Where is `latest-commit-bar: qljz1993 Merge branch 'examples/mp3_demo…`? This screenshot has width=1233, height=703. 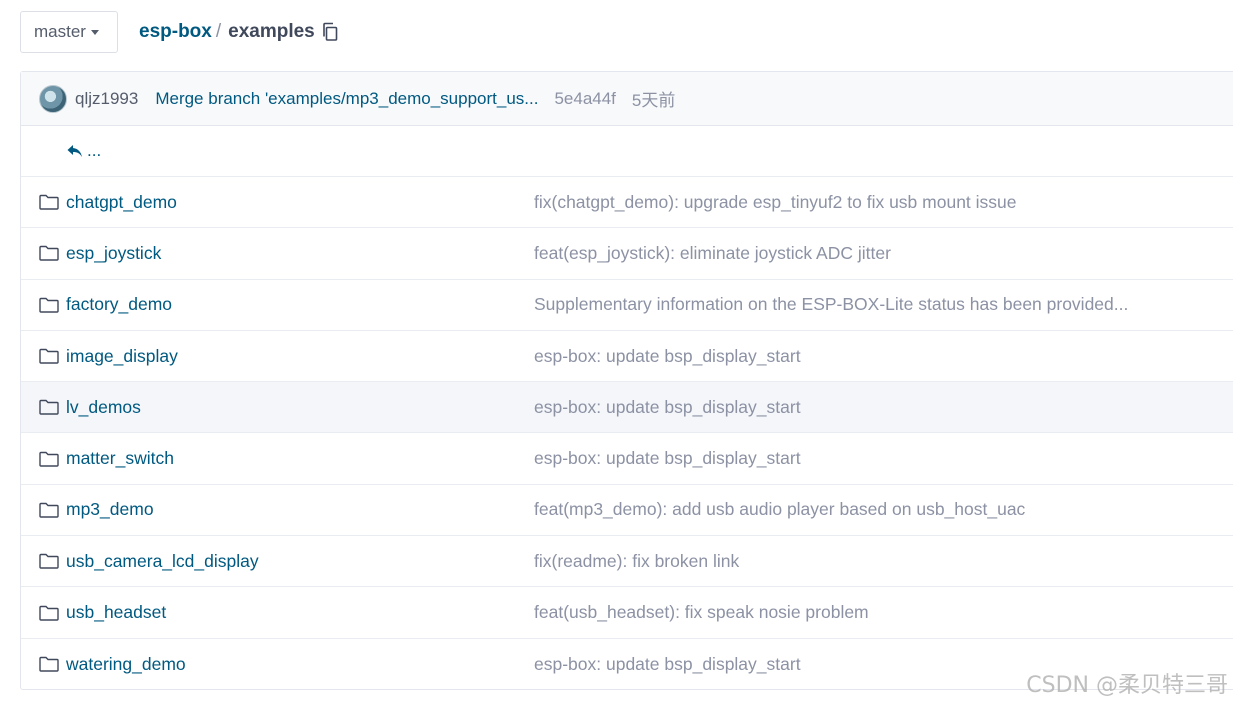
latest-commit-bar: qljz1993 Merge branch 'examples/mp3_demo… is located at coordinates (627, 99).